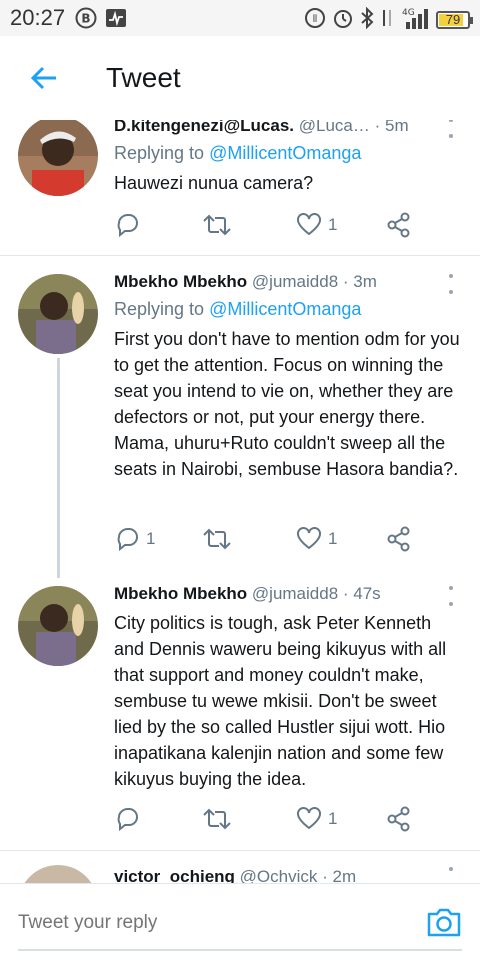 This screenshot has height=960, width=480. I want to click on app-header: Tweet, so click(240, 78).